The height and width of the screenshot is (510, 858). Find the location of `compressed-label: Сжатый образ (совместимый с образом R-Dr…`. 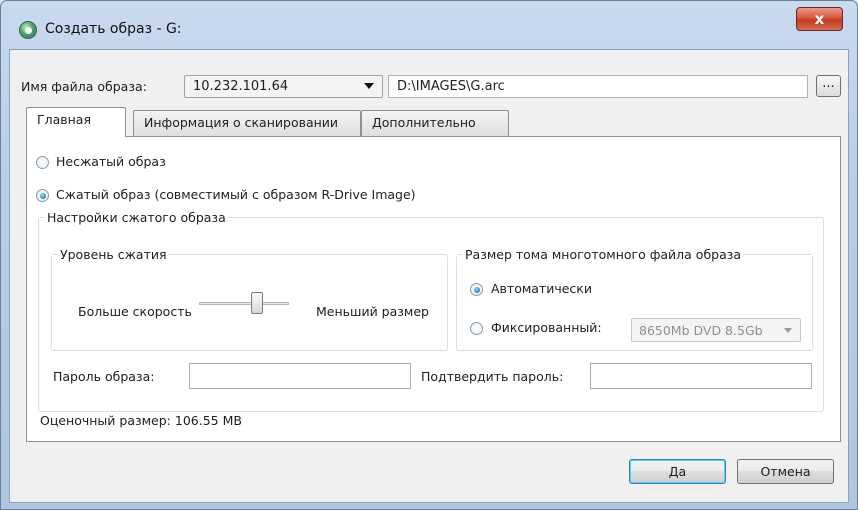

compressed-label: Сжатый образ (совместимый с образом R-Dr… is located at coordinates (236, 194).